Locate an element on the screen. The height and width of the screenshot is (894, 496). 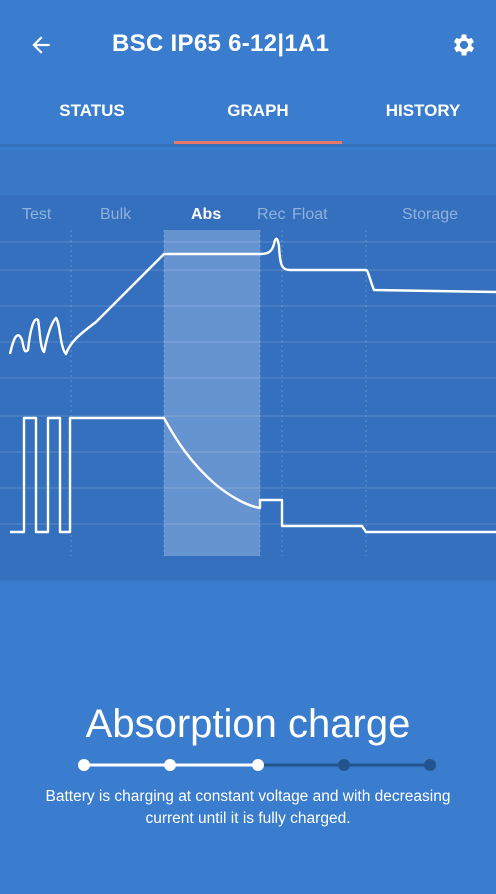
charge-progress is located at coordinates (257, 765).